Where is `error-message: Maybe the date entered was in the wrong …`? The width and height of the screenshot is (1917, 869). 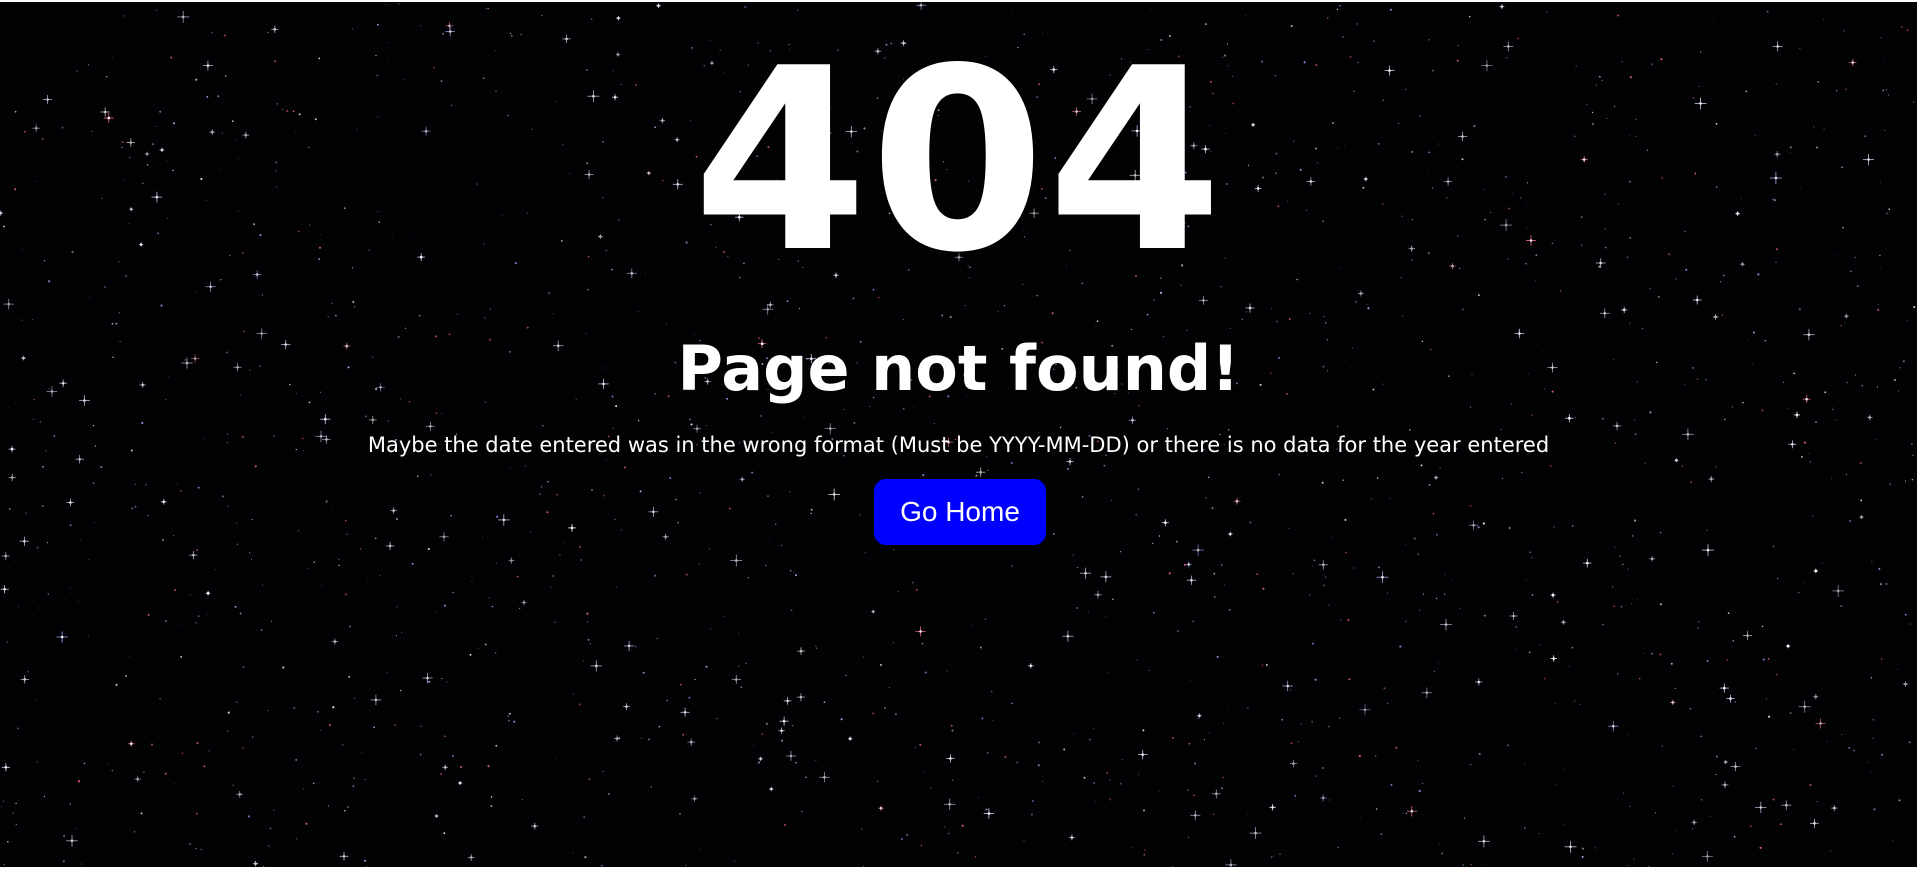
error-message: Maybe the date entered was in the wrong … is located at coordinates (958, 445).